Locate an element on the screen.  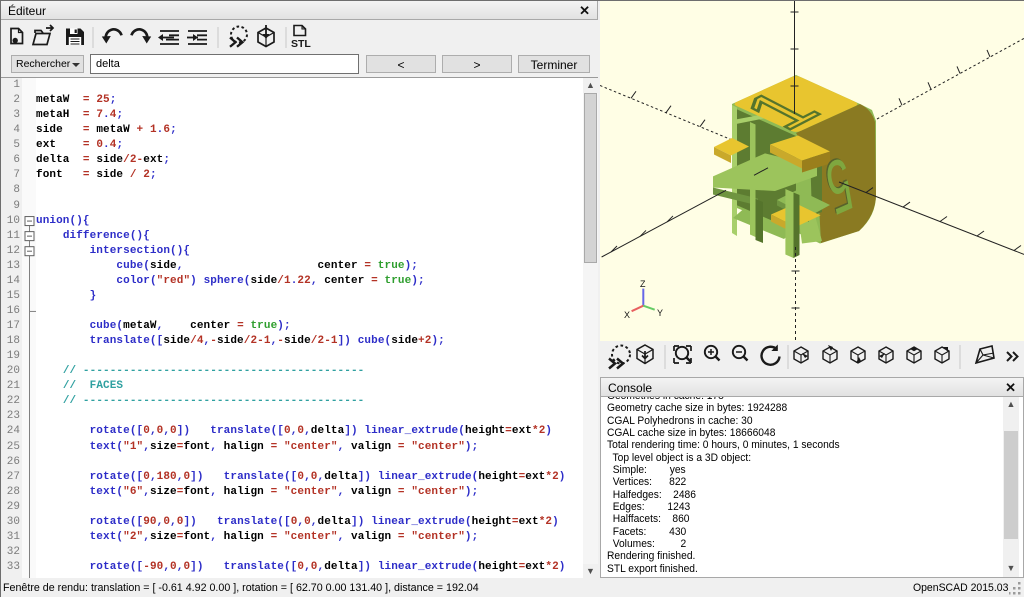
svg-text: Z is located at coordinates (643, 284).